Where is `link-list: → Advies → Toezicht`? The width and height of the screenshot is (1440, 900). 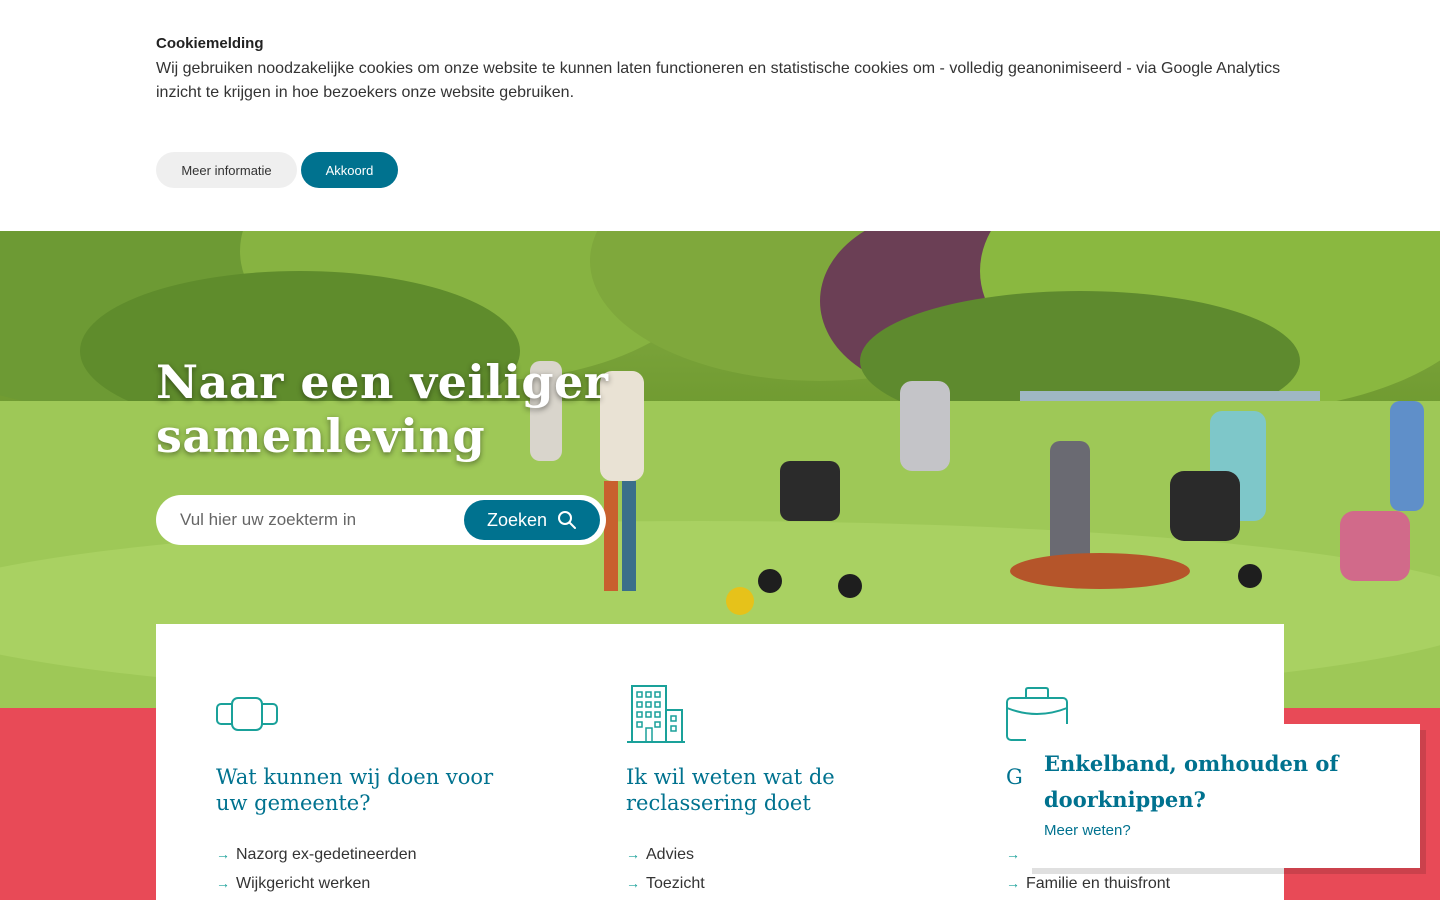
link-list: → Advies → Toezicht is located at coordinates (665, 869).